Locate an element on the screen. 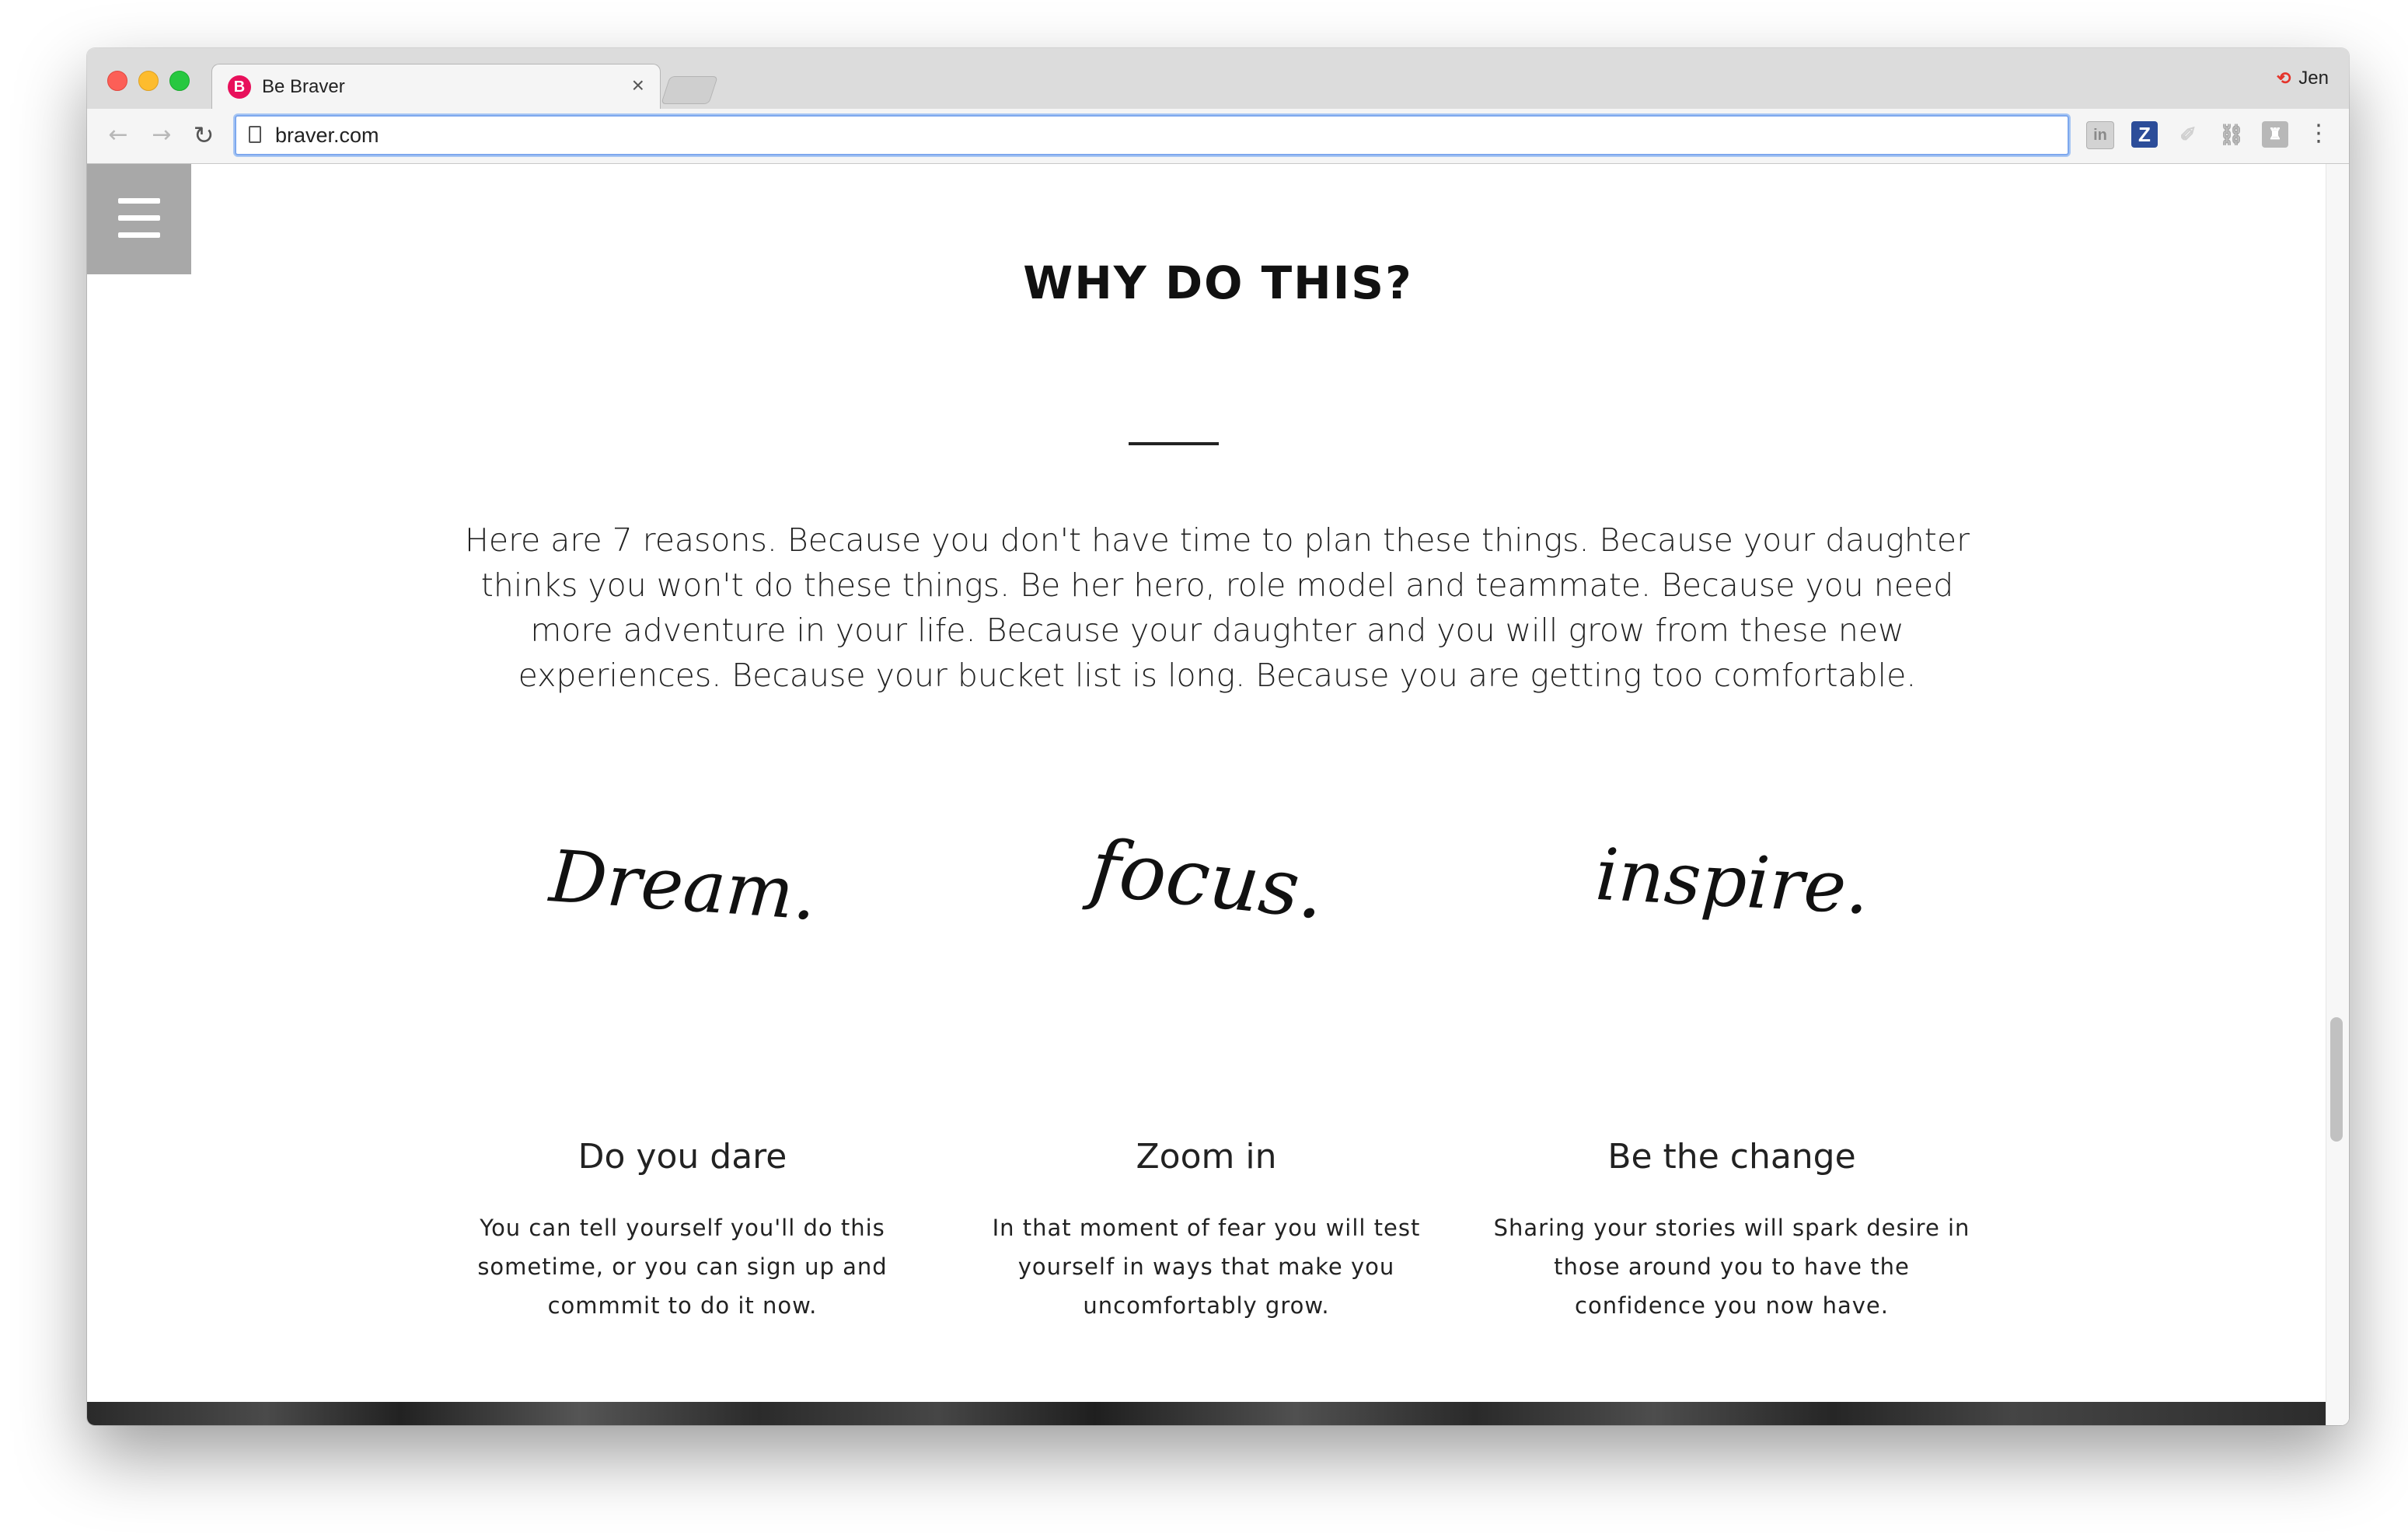 The image size is (2408, 1534). column-title: Be the change is located at coordinates (1731, 1157).